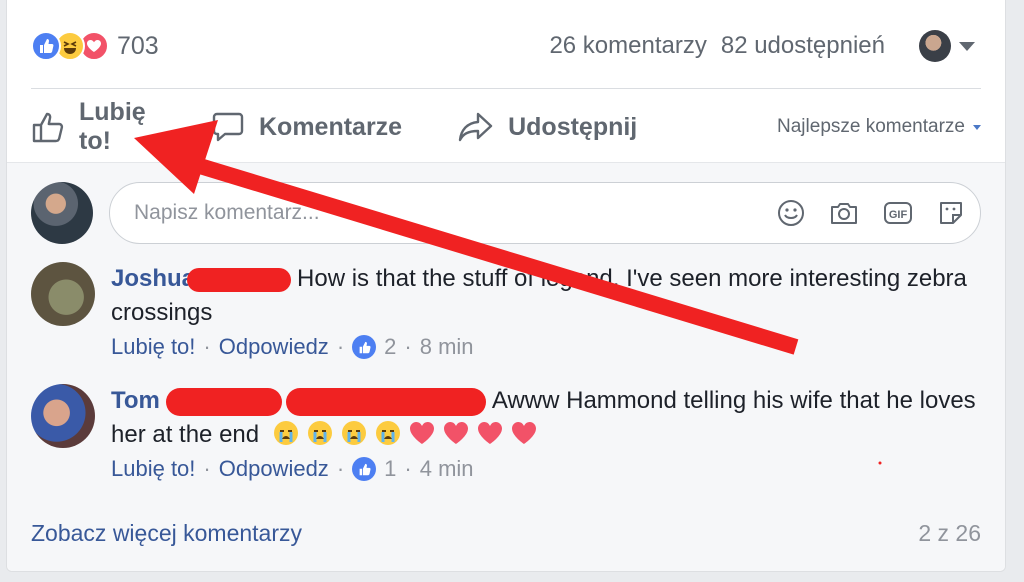 Image resolution: width=1024 pixels, height=582 pixels. Describe the element at coordinates (627, 46) in the screenshot. I see `comment-count: 26 komentarzy` at that location.